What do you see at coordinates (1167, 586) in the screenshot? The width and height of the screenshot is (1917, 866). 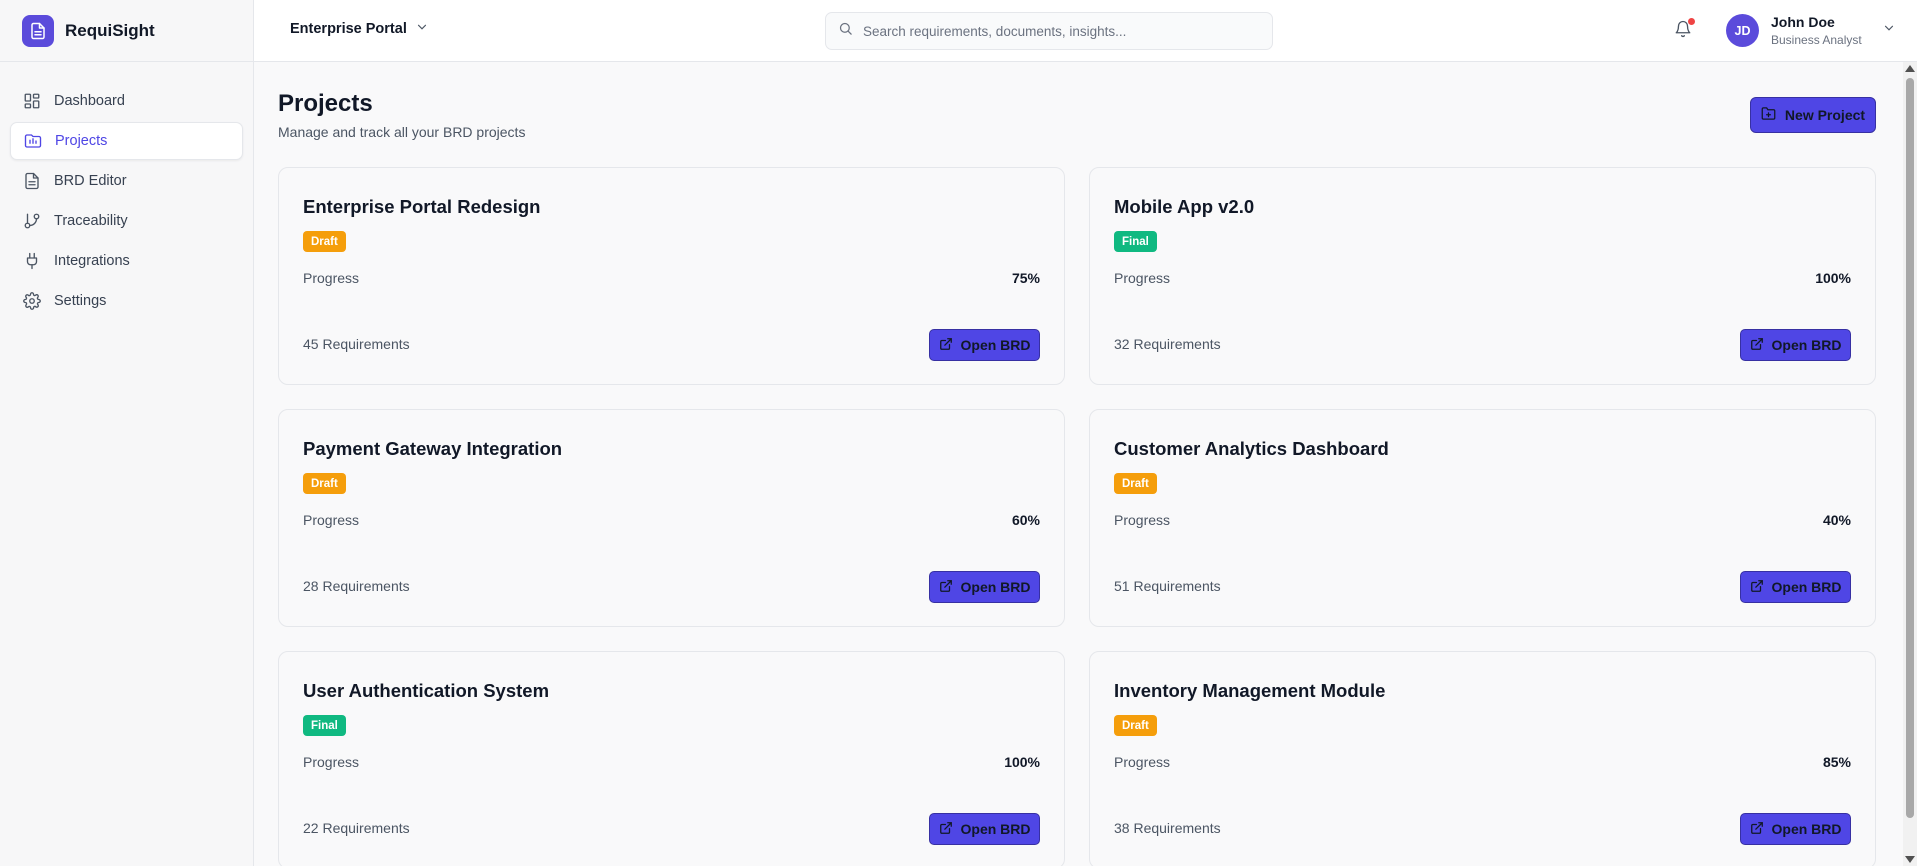 I see `requirements-count: 51 Requirements` at bounding box center [1167, 586].